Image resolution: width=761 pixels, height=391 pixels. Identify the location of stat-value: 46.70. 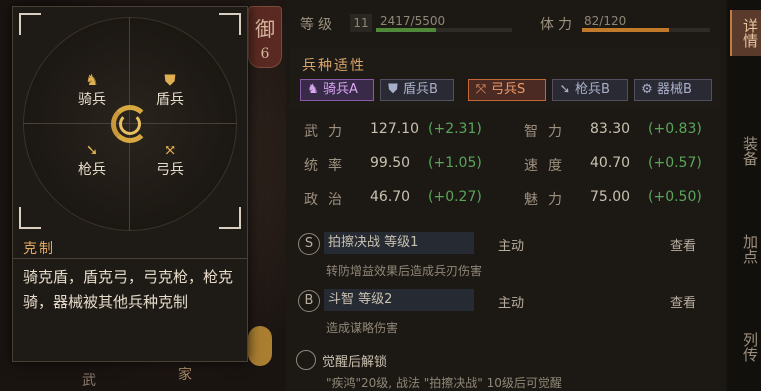
(390, 197).